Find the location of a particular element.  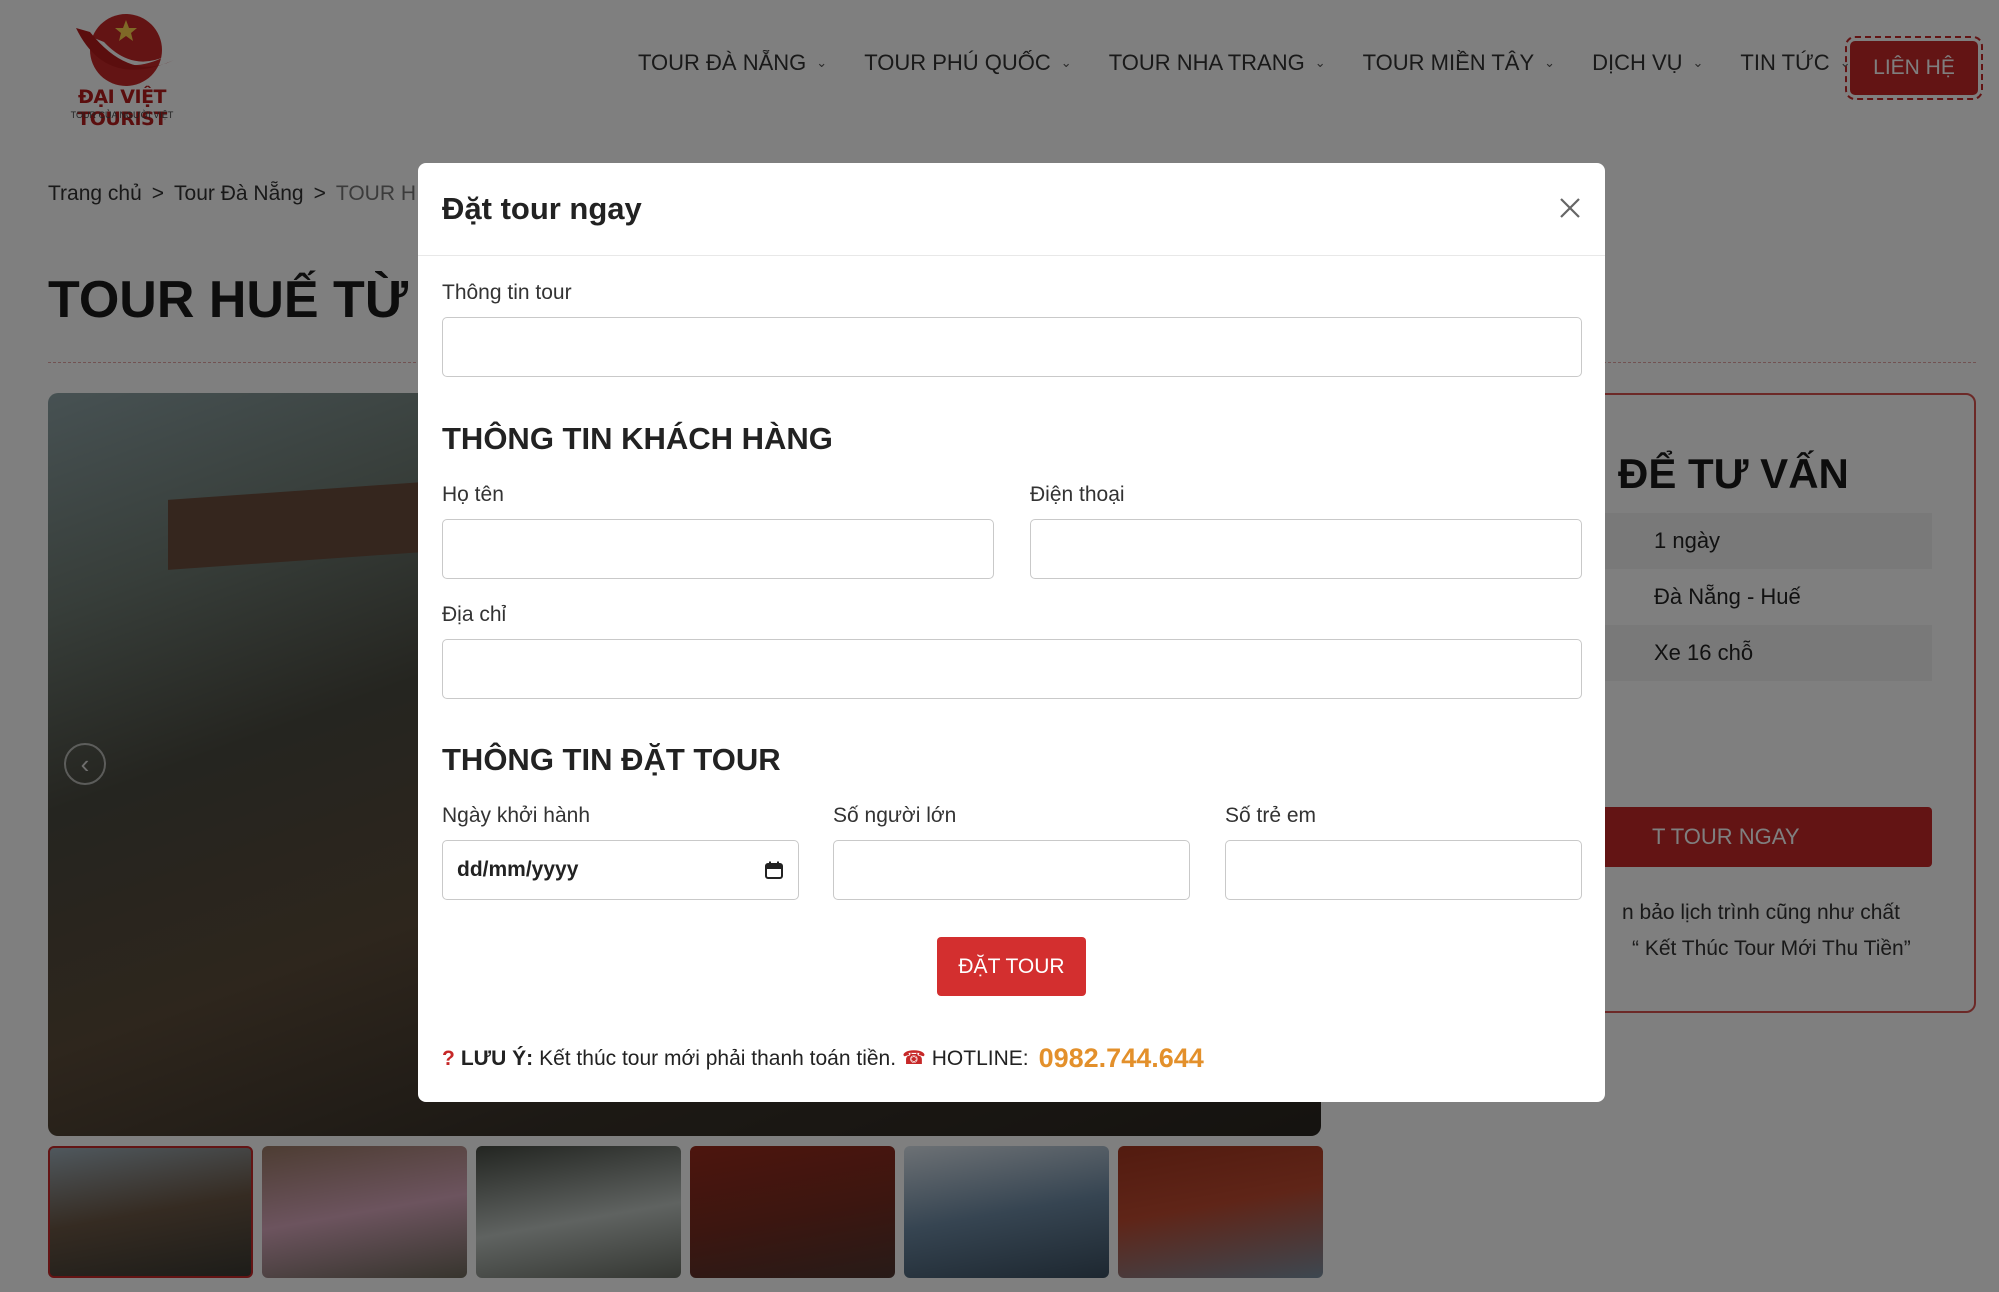

booking-section-title: THÔNG TIN ĐẶT TOUR is located at coordinates (611, 759).